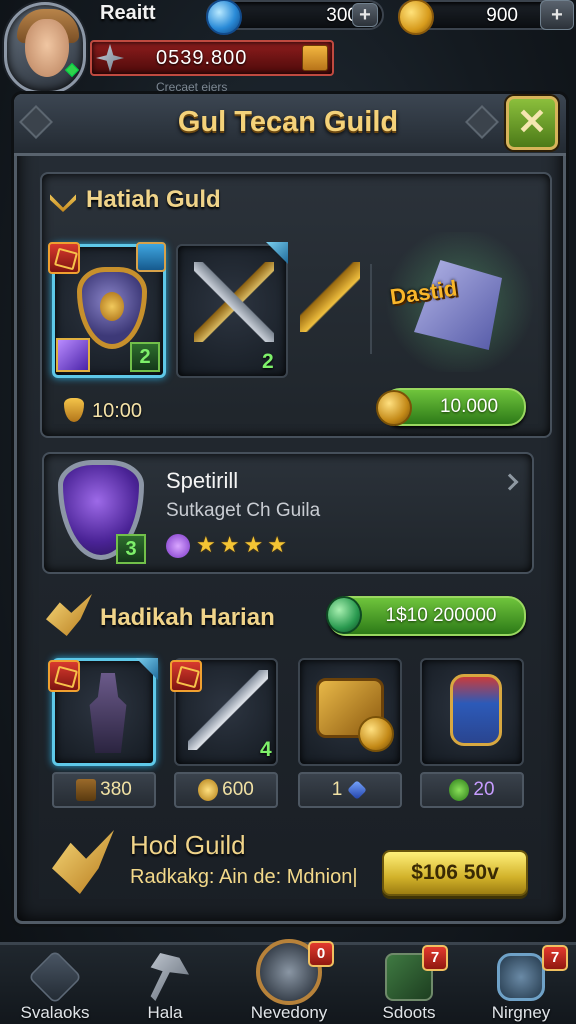 The height and width of the screenshot is (1024, 576). Describe the element at coordinates (112, 308) in the screenshot. I see `shield-icon` at that location.